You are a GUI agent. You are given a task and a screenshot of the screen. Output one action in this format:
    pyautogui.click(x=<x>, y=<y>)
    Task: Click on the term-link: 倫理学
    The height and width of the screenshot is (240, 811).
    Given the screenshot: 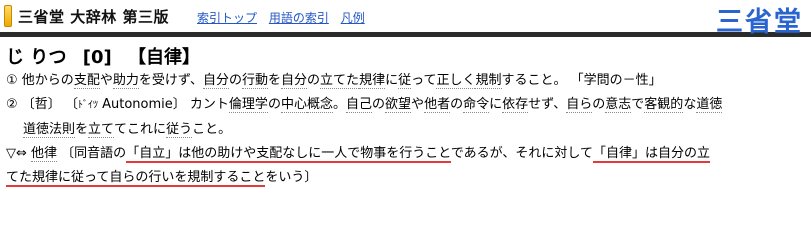 What is the action you would take?
    pyautogui.click(x=248, y=105)
    